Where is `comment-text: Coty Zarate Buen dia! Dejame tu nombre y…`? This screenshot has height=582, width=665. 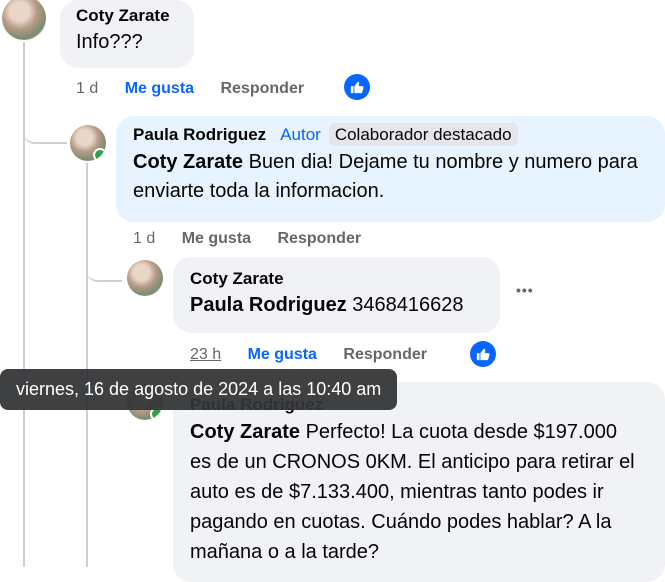 comment-text: Coty Zarate Buen dia! Dejame tu nombre y… is located at coordinates (390, 177).